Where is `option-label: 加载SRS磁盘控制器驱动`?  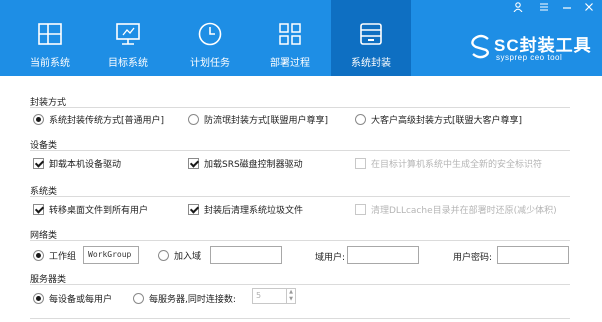 option-label: 加载SRS磁盘控制器驱动 is located at coordinates (253, 164).